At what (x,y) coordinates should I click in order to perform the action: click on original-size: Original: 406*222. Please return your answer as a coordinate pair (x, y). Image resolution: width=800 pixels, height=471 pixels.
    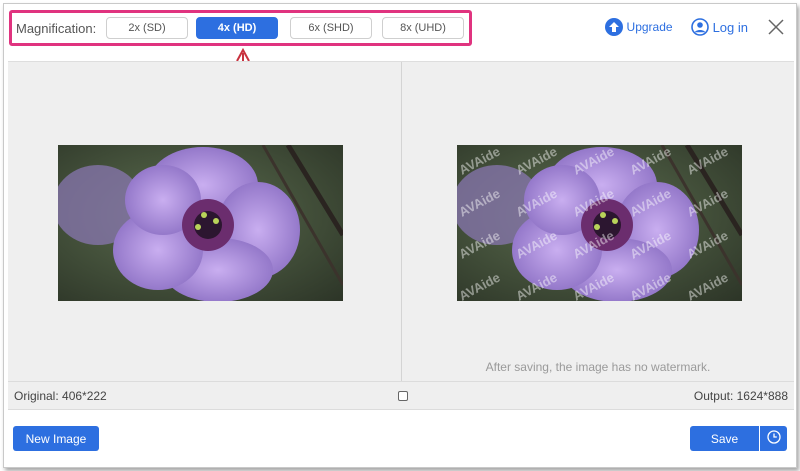
    Looking at the image, I should click on (60, 396).